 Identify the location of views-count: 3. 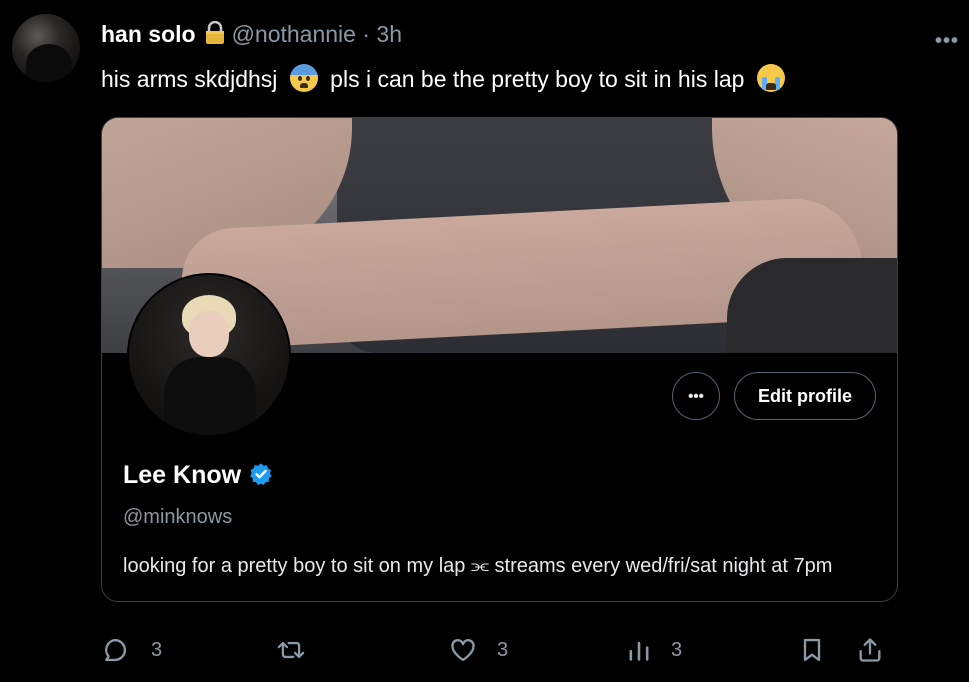
(677, 649).